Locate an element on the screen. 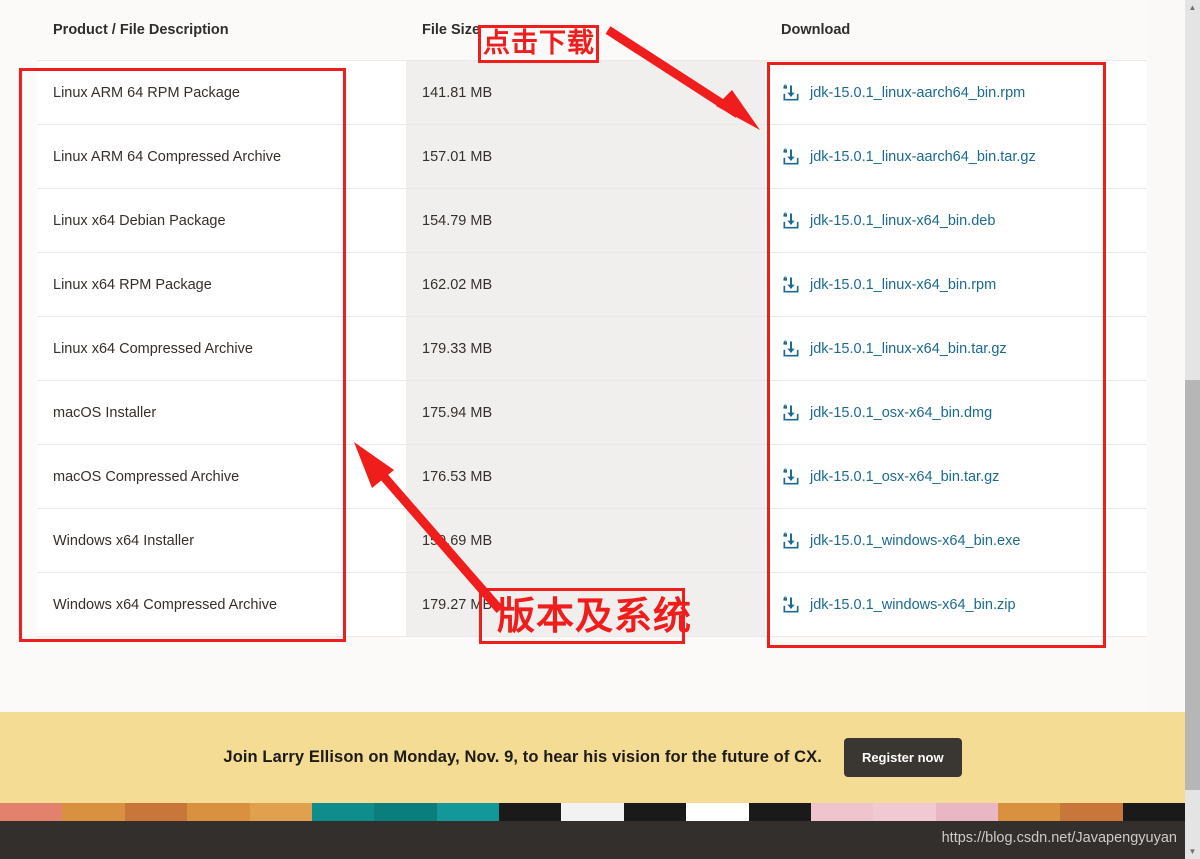  scrollbar-thumb is located at coordinates (1192, 585).